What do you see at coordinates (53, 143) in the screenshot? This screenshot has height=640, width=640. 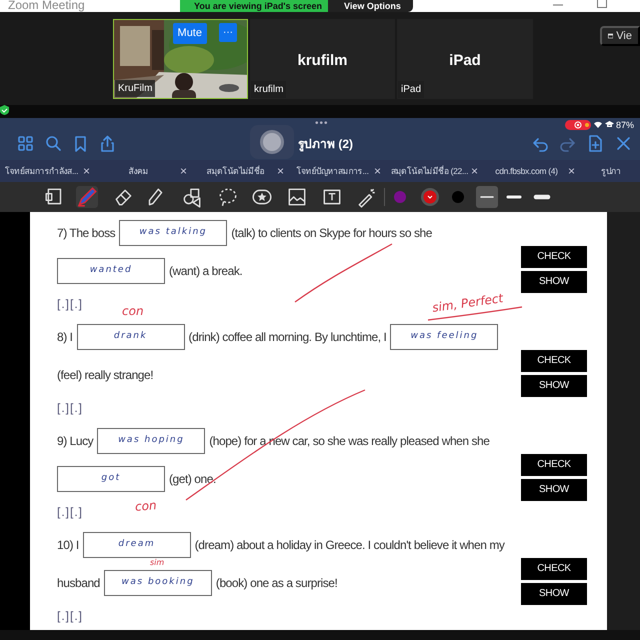 I see `search-icon` at bounding box center [53, 143].